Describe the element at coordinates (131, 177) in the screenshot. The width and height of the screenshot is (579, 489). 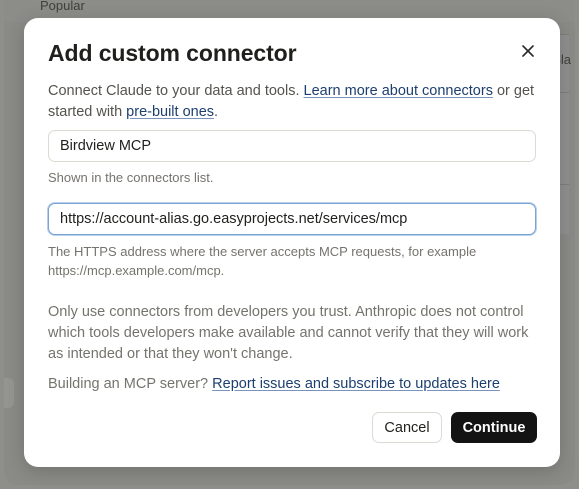
I see `connector-name-hint: Shown in the connectors list.` at that location.